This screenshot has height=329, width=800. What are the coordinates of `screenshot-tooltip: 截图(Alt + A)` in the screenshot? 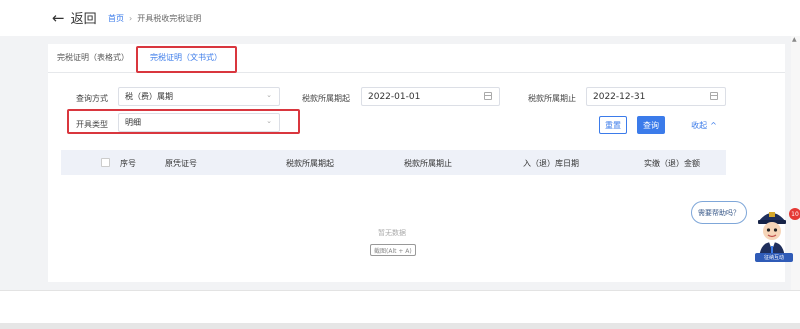 It's located at (393, 250).